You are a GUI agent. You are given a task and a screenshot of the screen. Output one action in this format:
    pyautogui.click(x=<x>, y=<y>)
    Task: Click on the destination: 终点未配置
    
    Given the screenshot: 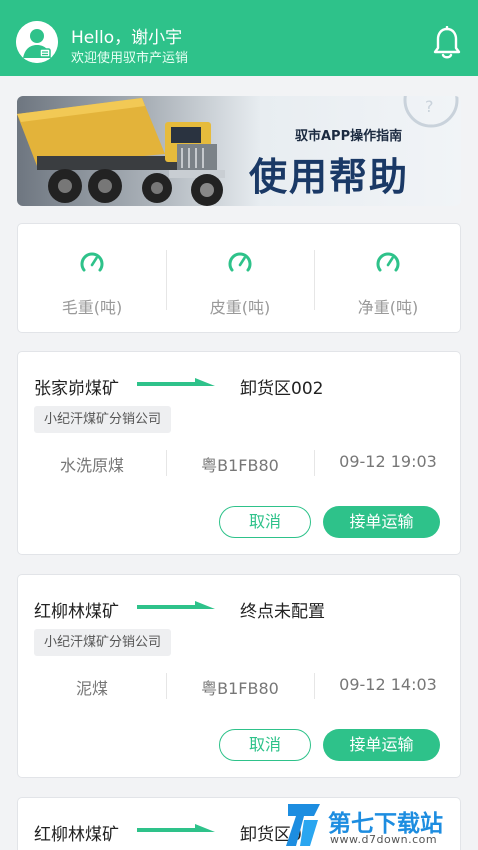 What is the action you would take?
    pyautogui.click(x=282, y=612)
    